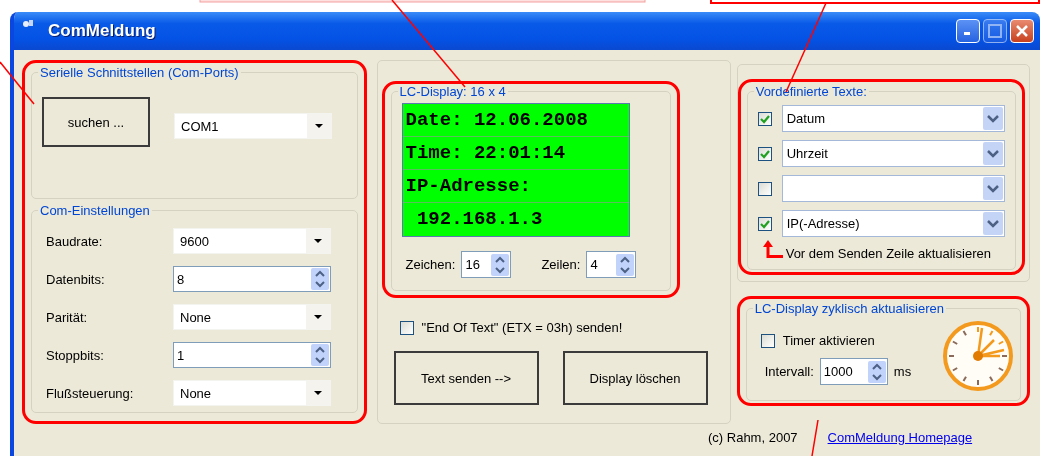 The image size is (1042, 456). I want to click on dropdown: Uhrzeit, so click(893, 153).